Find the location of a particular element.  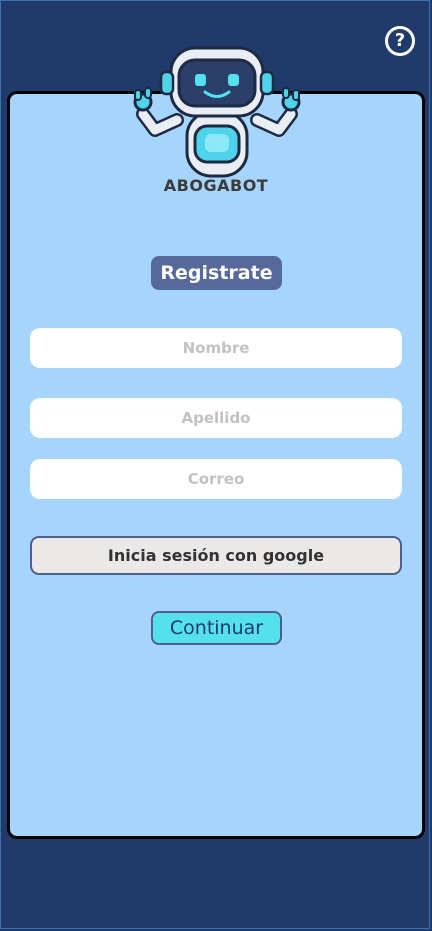

question-circle-icon: ? is located at coordinates (400, 40).